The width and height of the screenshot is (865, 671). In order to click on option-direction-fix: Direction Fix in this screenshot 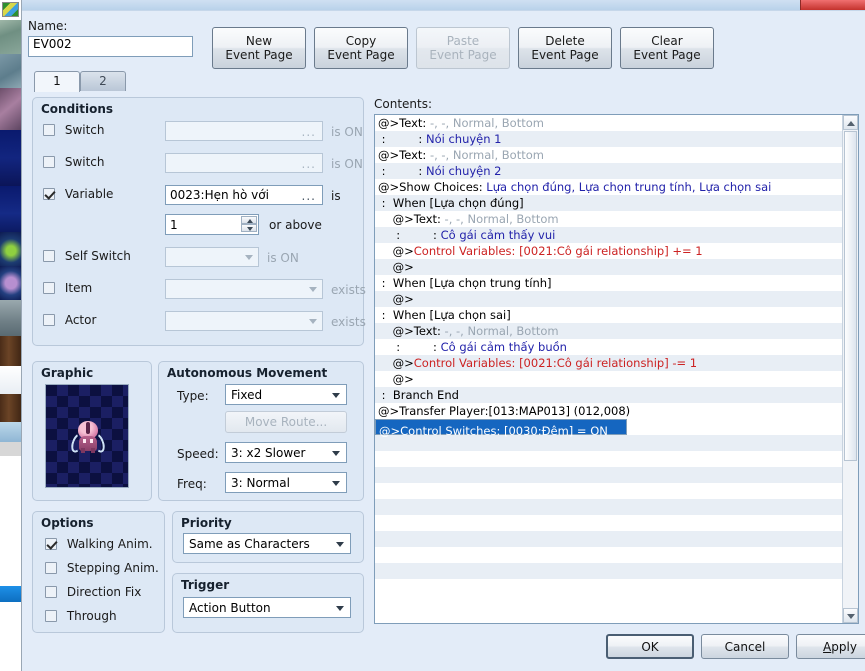, I will do `click(93, 591)`.